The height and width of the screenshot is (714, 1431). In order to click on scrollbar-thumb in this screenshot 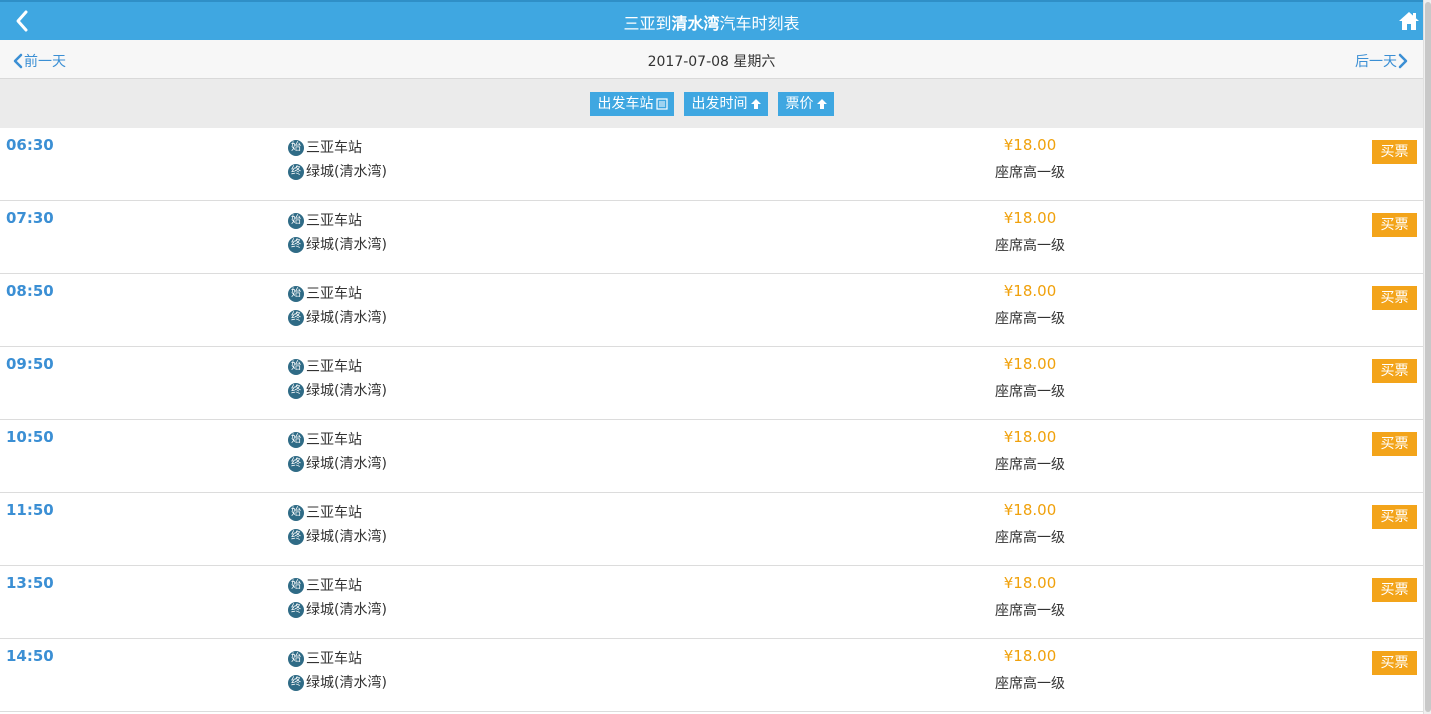, I will do `click(1428, 357)`.